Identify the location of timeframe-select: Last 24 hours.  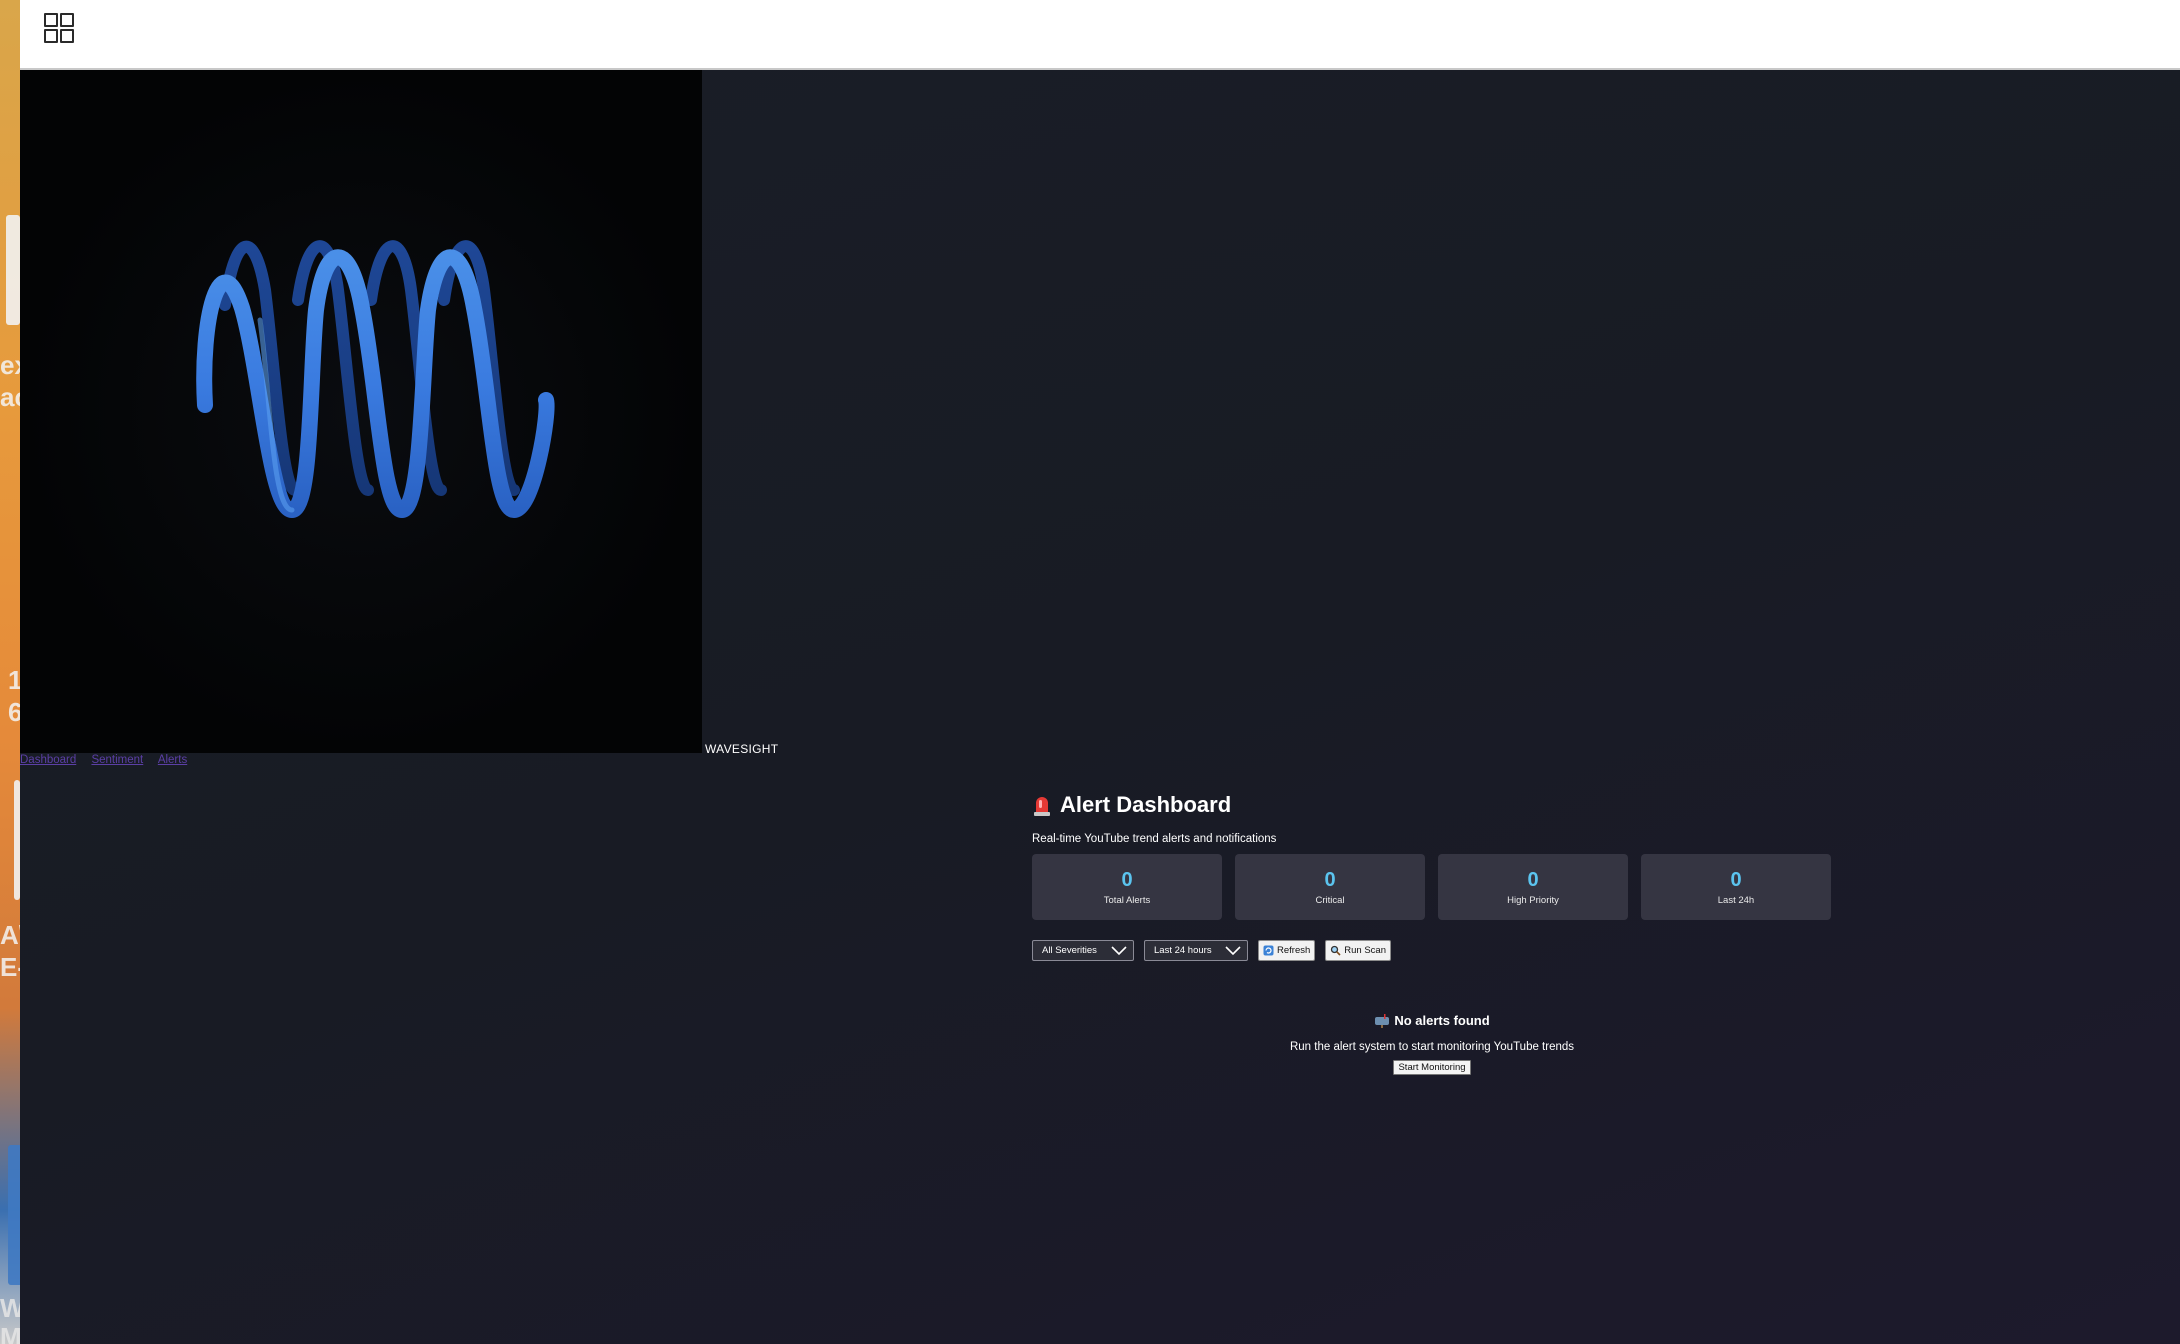
(1196, 950).